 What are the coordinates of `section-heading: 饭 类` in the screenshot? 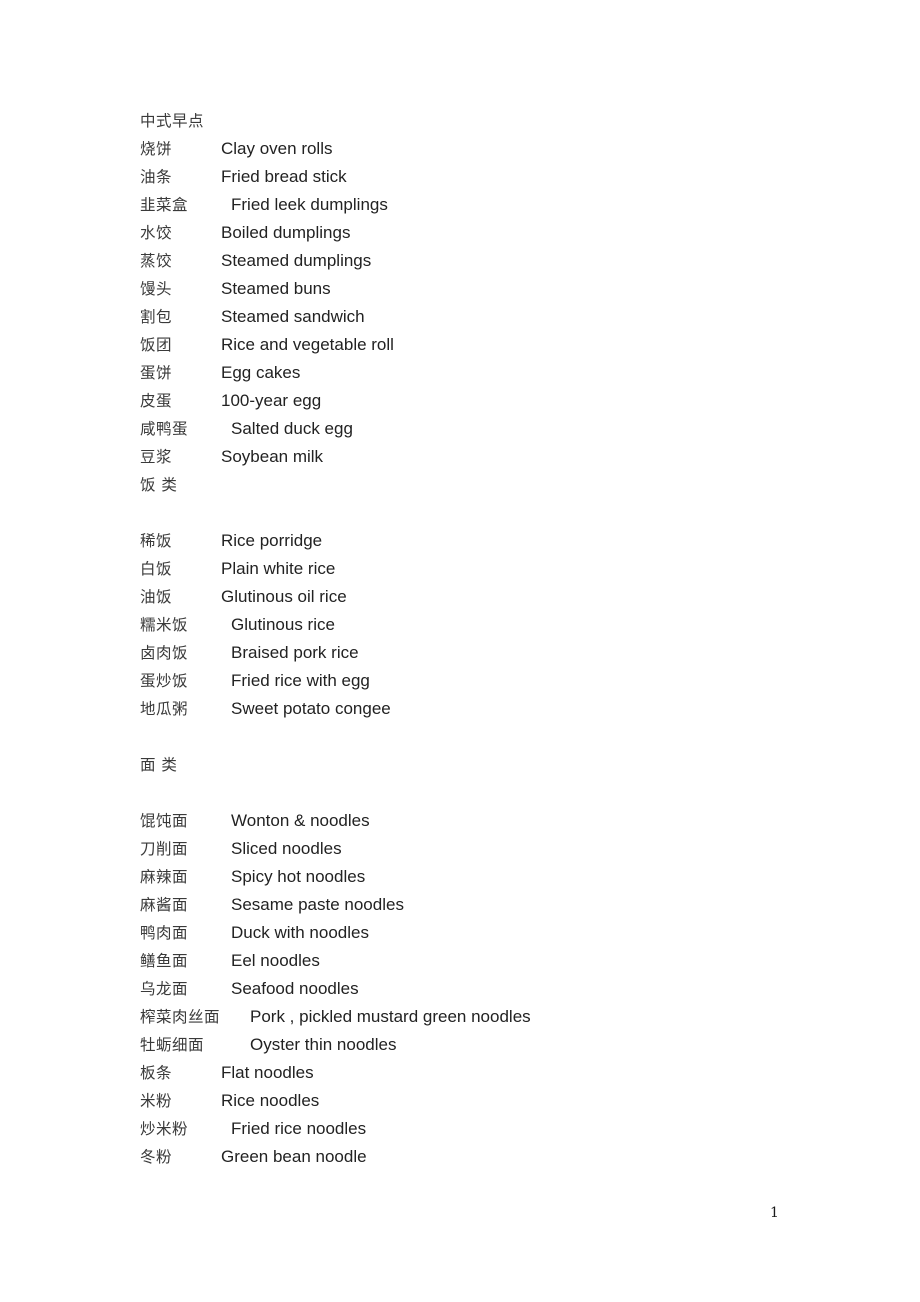 It's located at (159, 485).